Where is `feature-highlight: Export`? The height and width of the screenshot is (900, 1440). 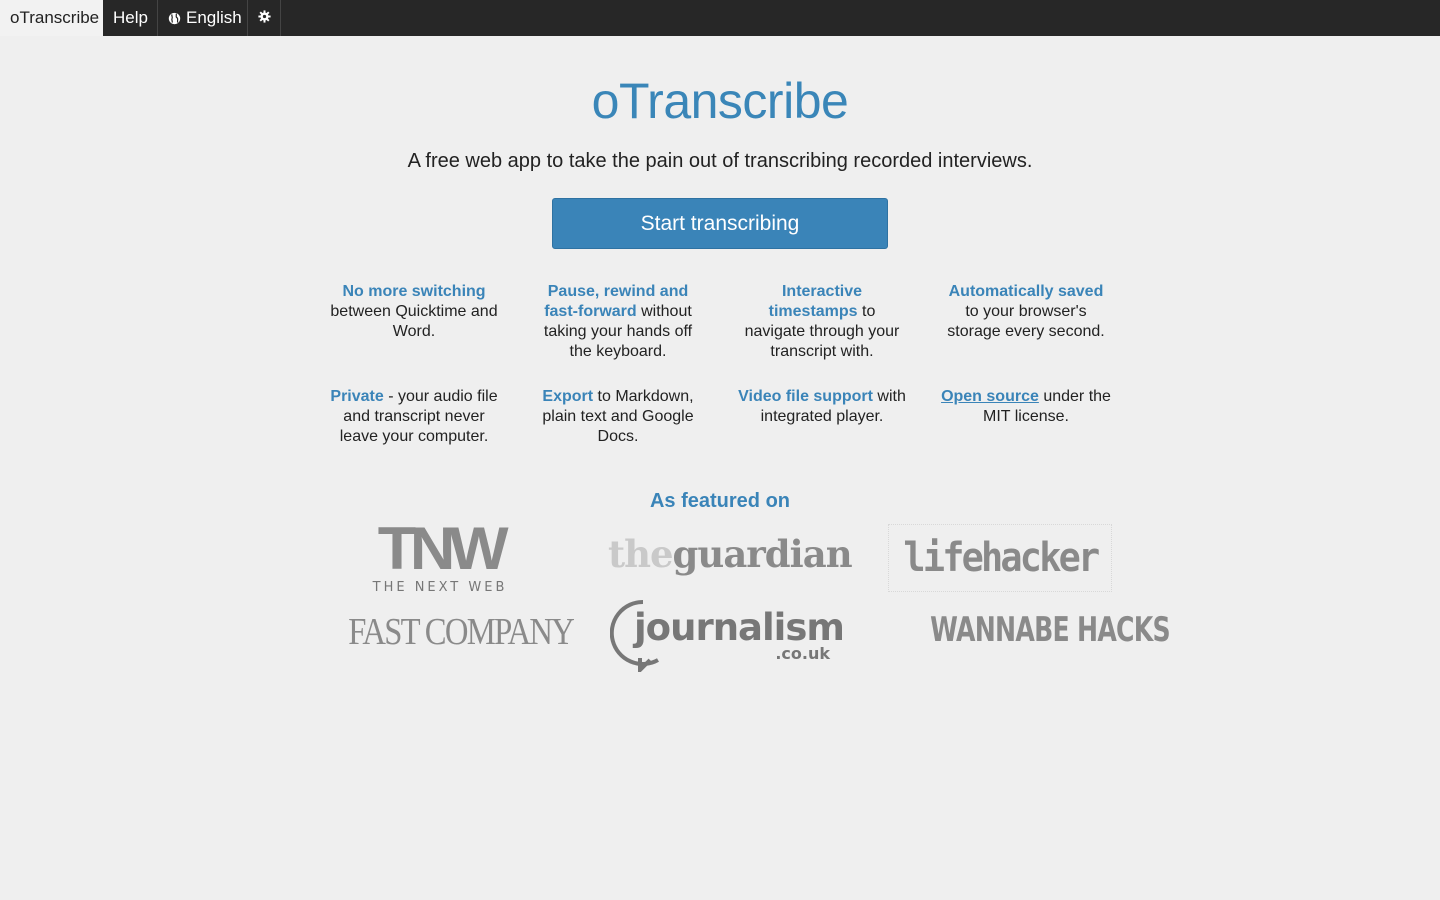
feature-highlight: Export is located at coordinates (568, 396).